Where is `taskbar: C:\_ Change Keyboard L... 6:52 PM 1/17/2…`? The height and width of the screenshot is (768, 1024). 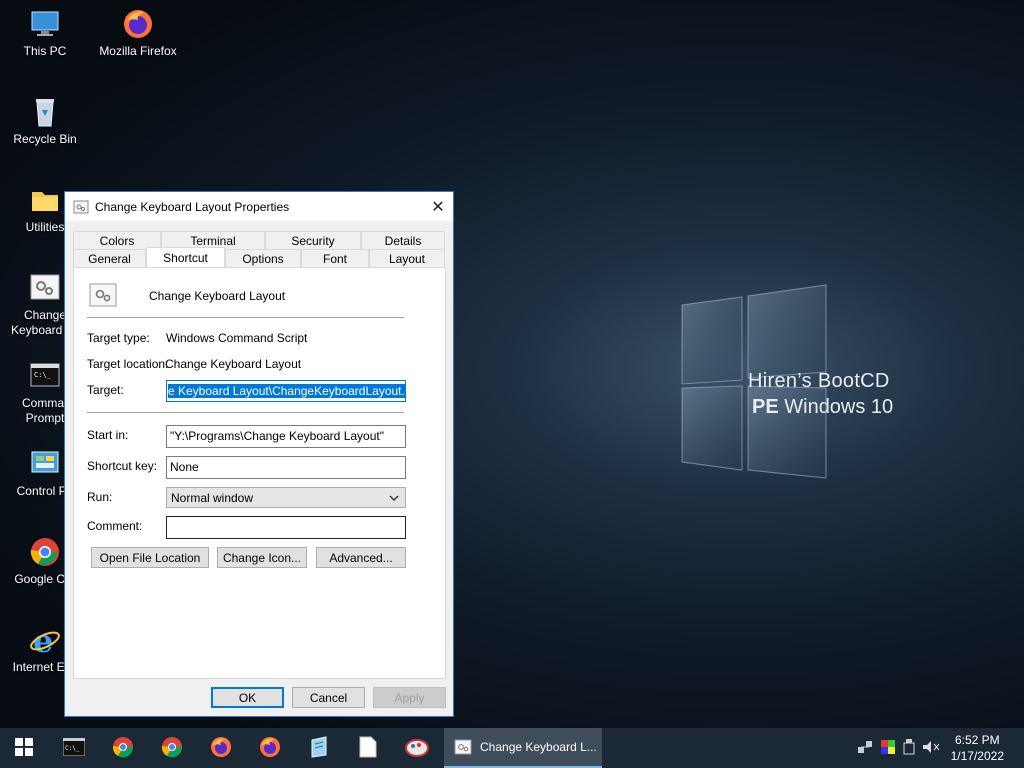
taskbar: C:\_ Change Keyboard L... 6:52 PM 1/17/2… is located at coordinates (512, 748).